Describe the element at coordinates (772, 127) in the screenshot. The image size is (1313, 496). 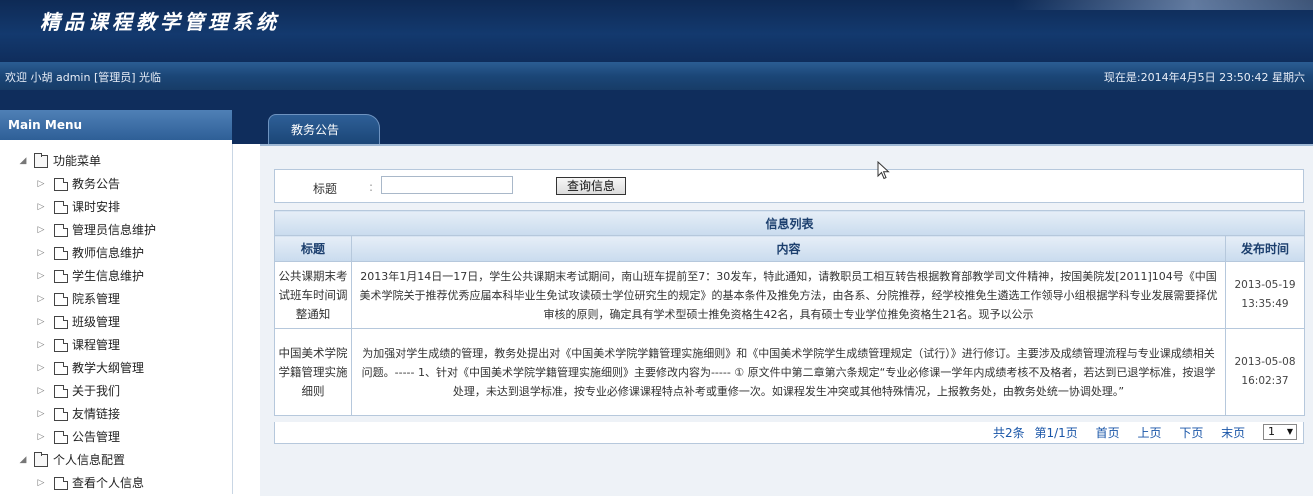
I see `tab-bar: 教务公告` at that location.